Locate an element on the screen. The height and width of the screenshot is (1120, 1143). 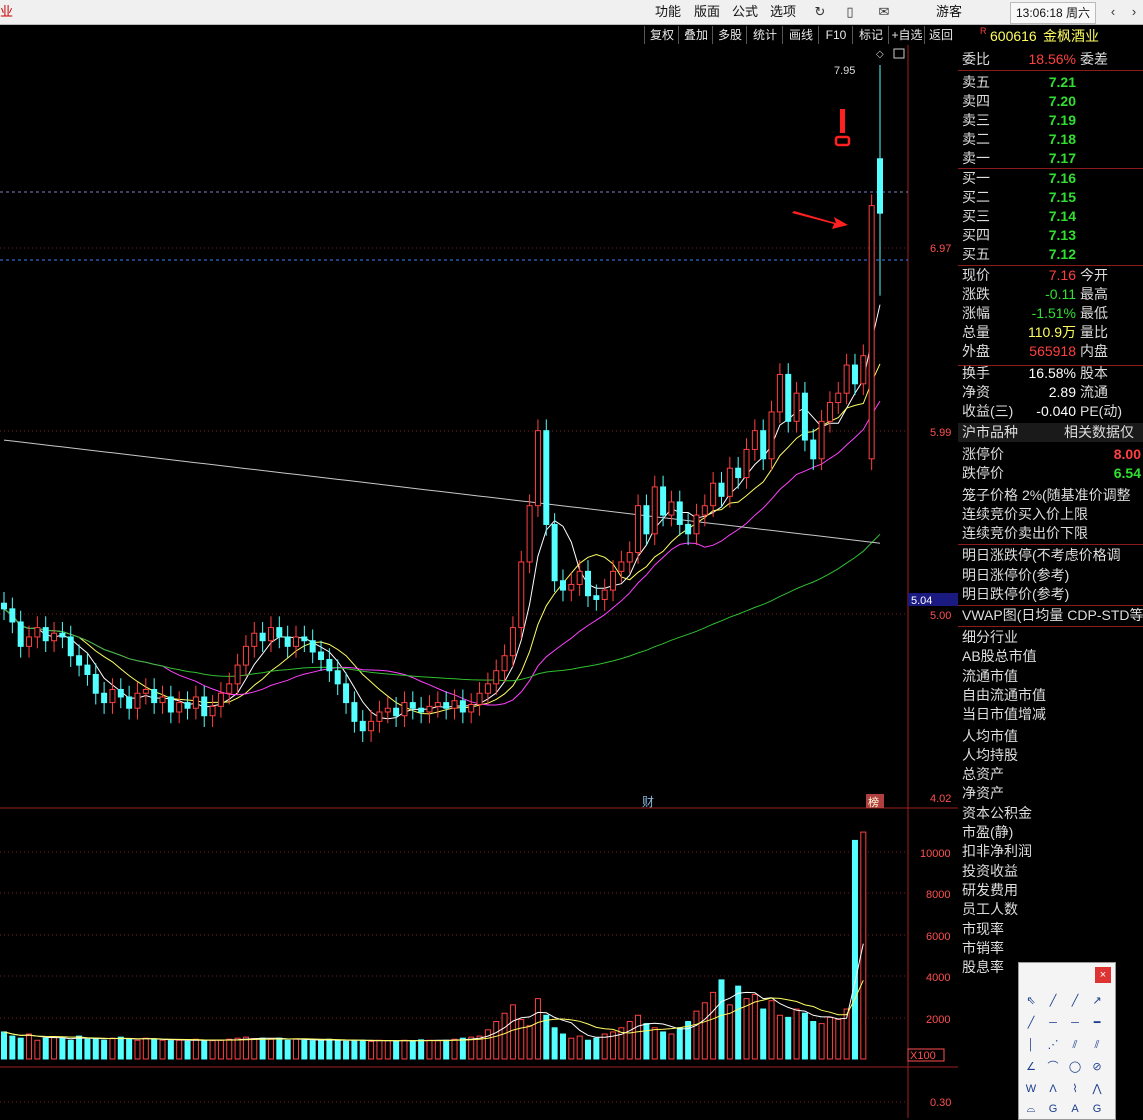
angle-icon: ∠ is located at coordinates (1031, 1067).